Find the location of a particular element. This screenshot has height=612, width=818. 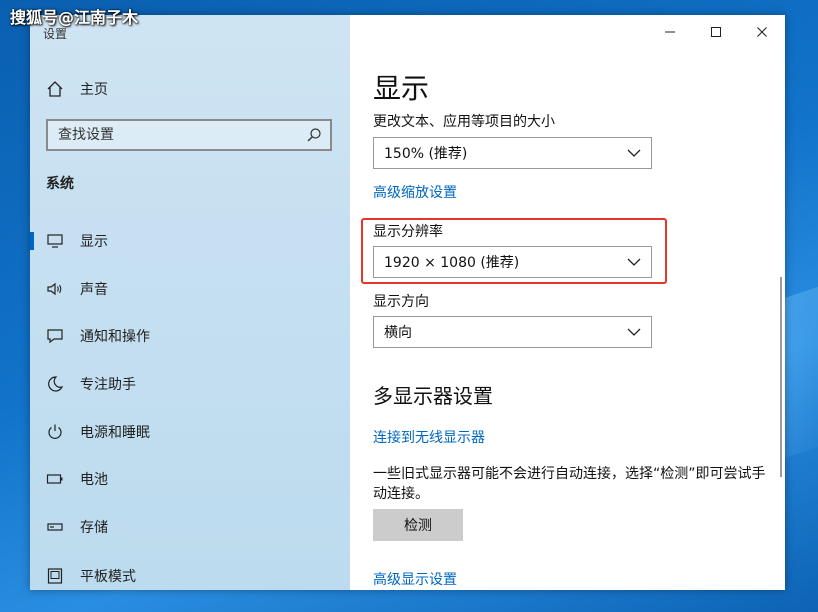

sidebar-item-label: 专注助手 is located at coordinates (108, 385).